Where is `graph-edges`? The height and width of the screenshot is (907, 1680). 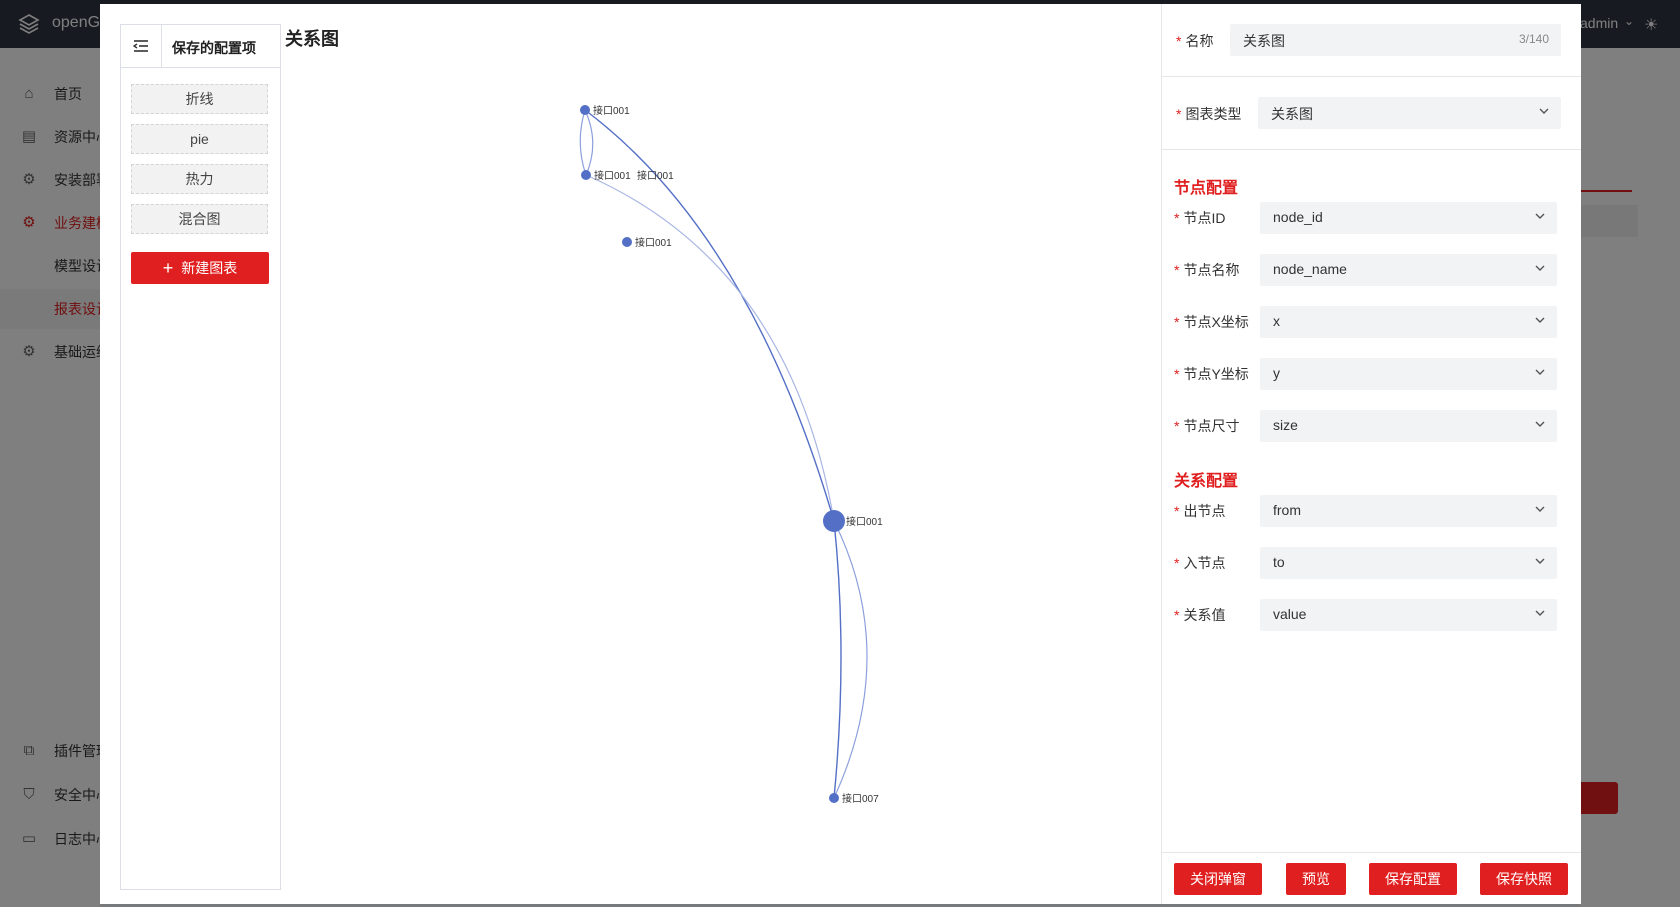 graph-edges is located at coordinates (723, 454).